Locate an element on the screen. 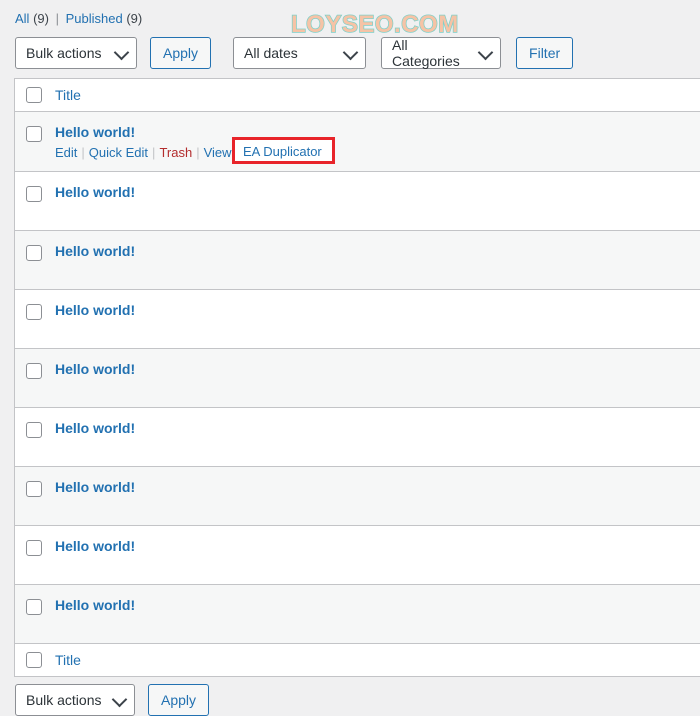 The height and width of the screenshot is (716, 700). filter-button: Filter is located at coordinates (545, 53).